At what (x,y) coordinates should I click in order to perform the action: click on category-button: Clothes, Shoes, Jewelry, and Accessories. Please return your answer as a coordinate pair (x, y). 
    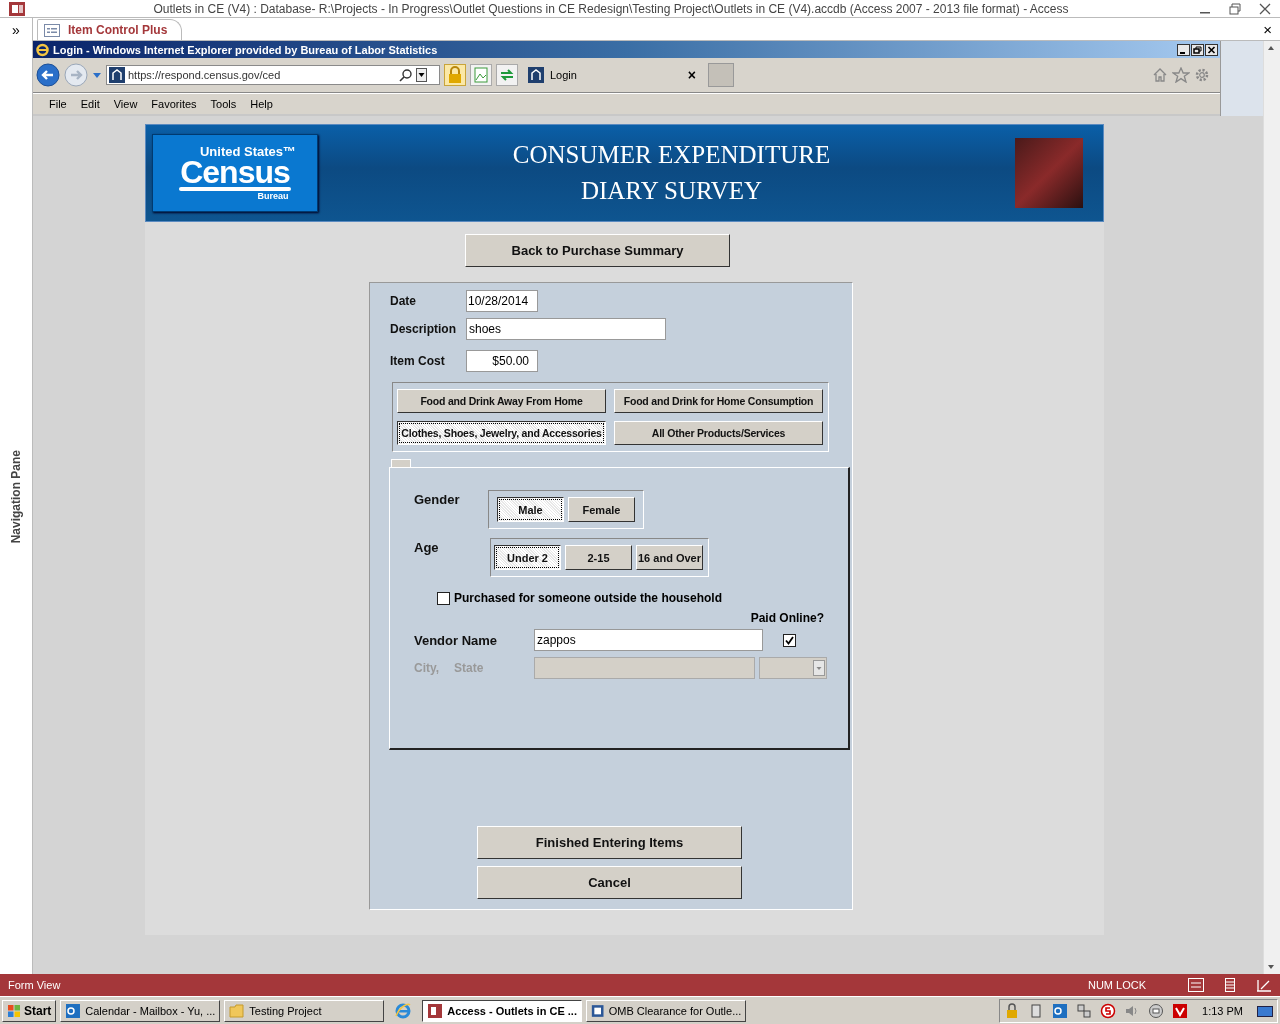
    Looking at the image, I should click on (501, 433).